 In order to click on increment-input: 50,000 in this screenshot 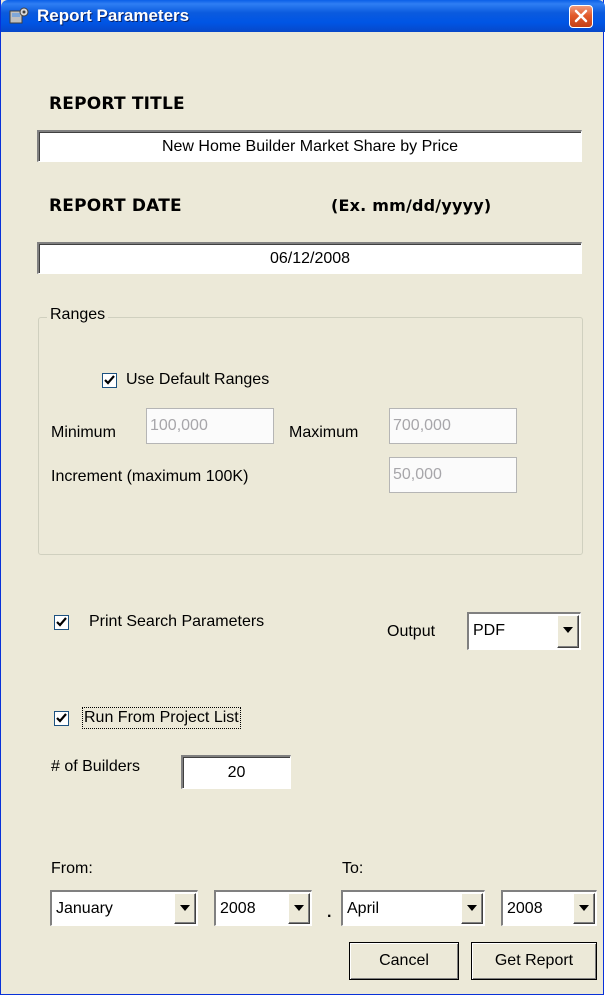, I will do `click(453, 475)`.